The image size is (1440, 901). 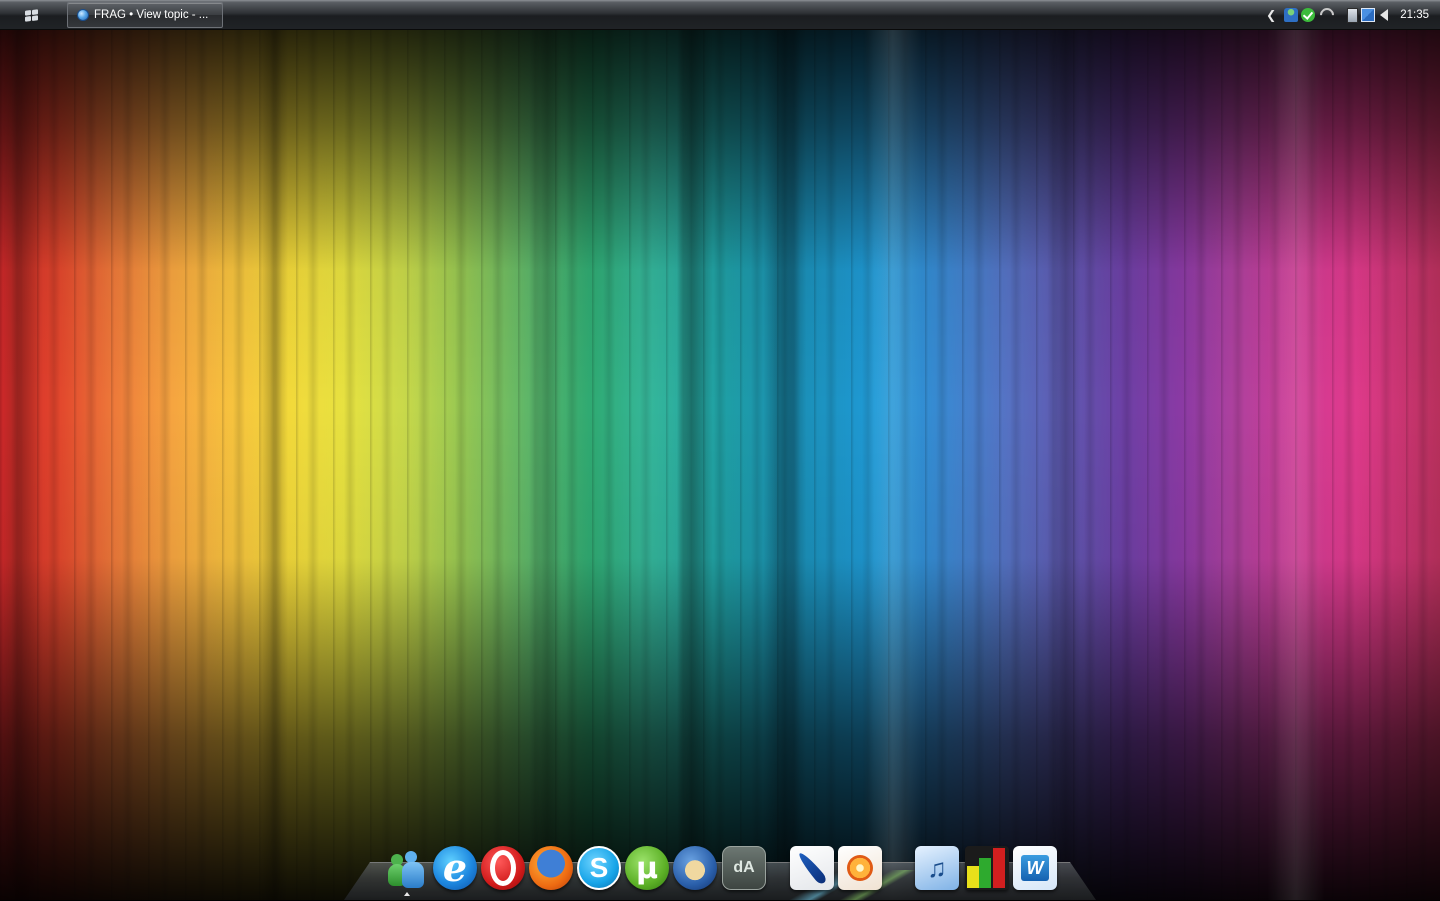 I want to click on running-indicator, so click(x=407, y=894).